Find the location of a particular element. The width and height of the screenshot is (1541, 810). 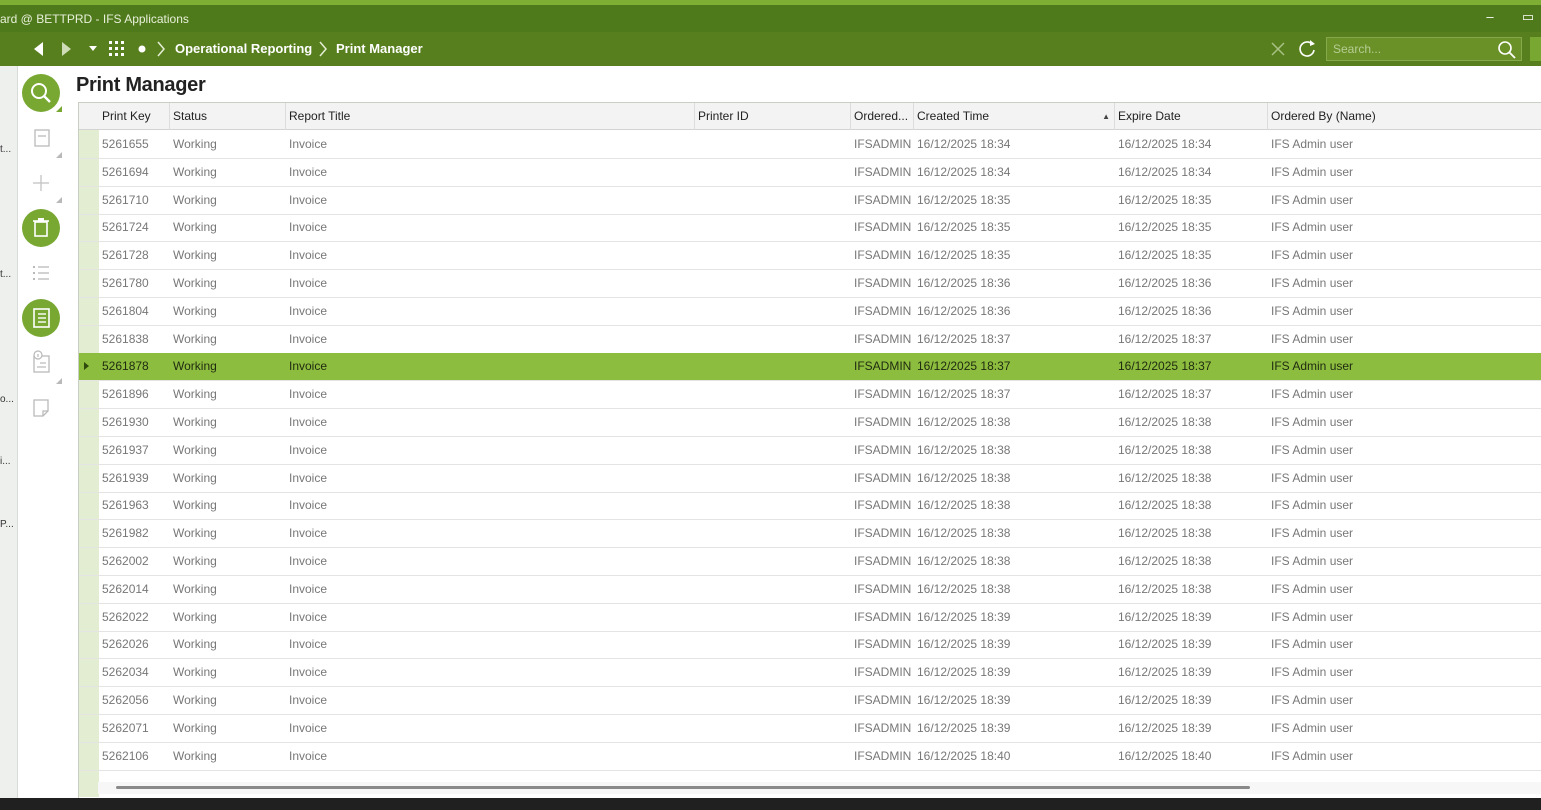

expire-date-cell: 16/12/2025 18:36 is located at coordinates (1191, 311).